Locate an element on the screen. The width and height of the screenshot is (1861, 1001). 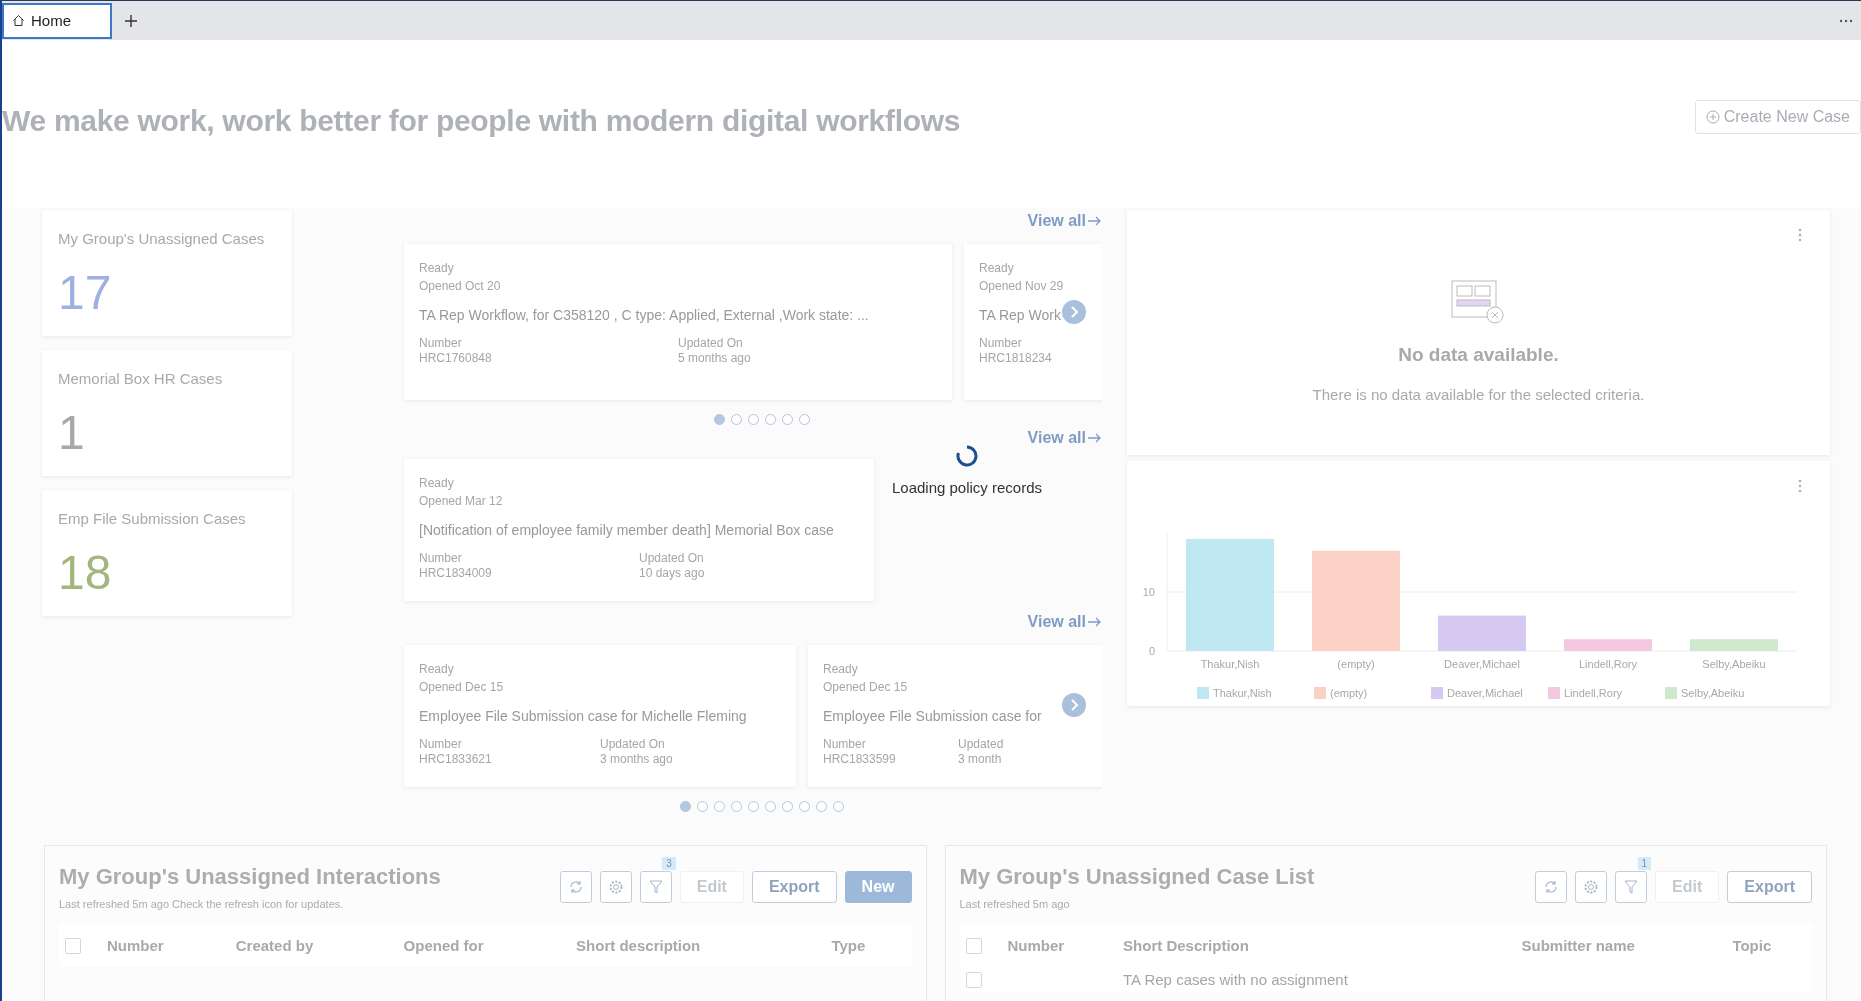
stat-title: Emp File Submission Cases is located at coordinates (152, 518).